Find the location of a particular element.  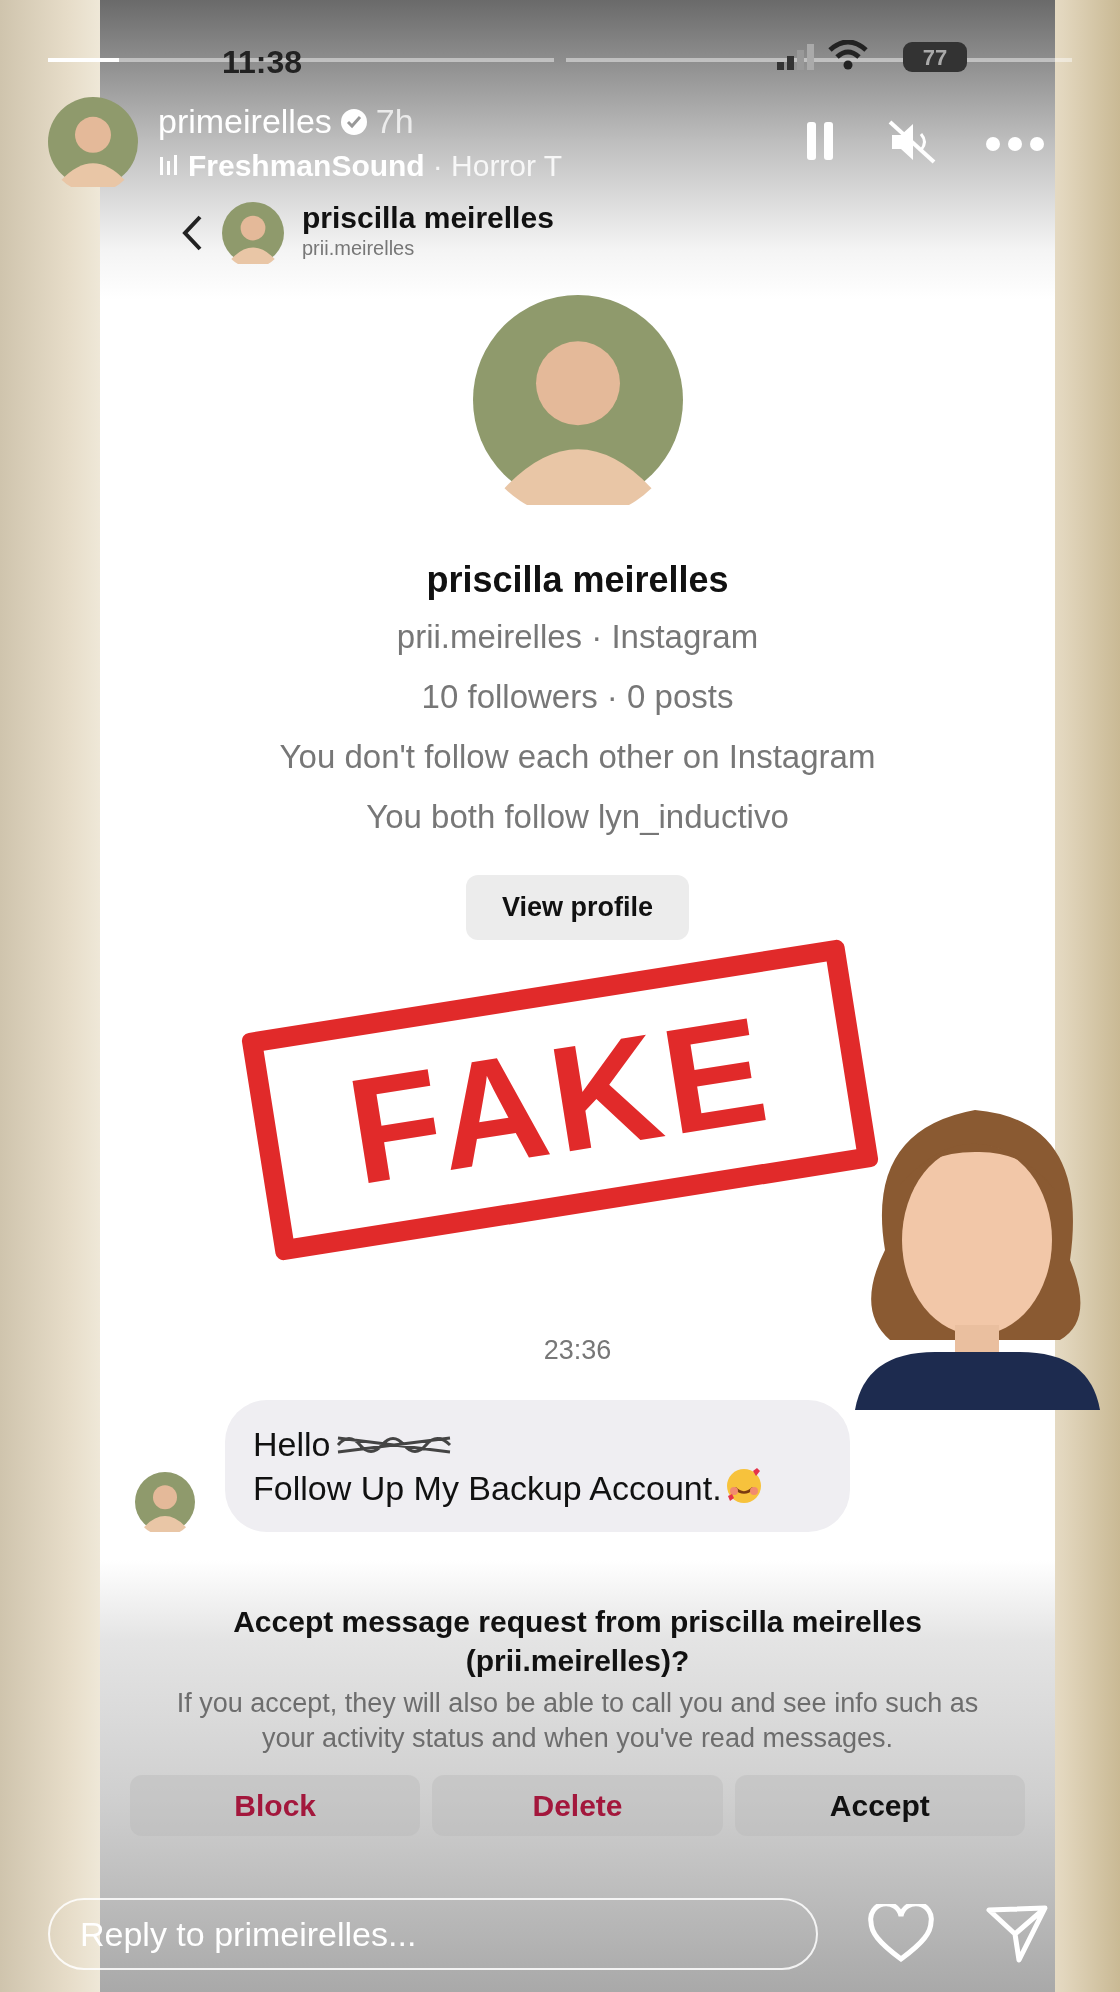

mute-icon is located at coordinates (912, 142).